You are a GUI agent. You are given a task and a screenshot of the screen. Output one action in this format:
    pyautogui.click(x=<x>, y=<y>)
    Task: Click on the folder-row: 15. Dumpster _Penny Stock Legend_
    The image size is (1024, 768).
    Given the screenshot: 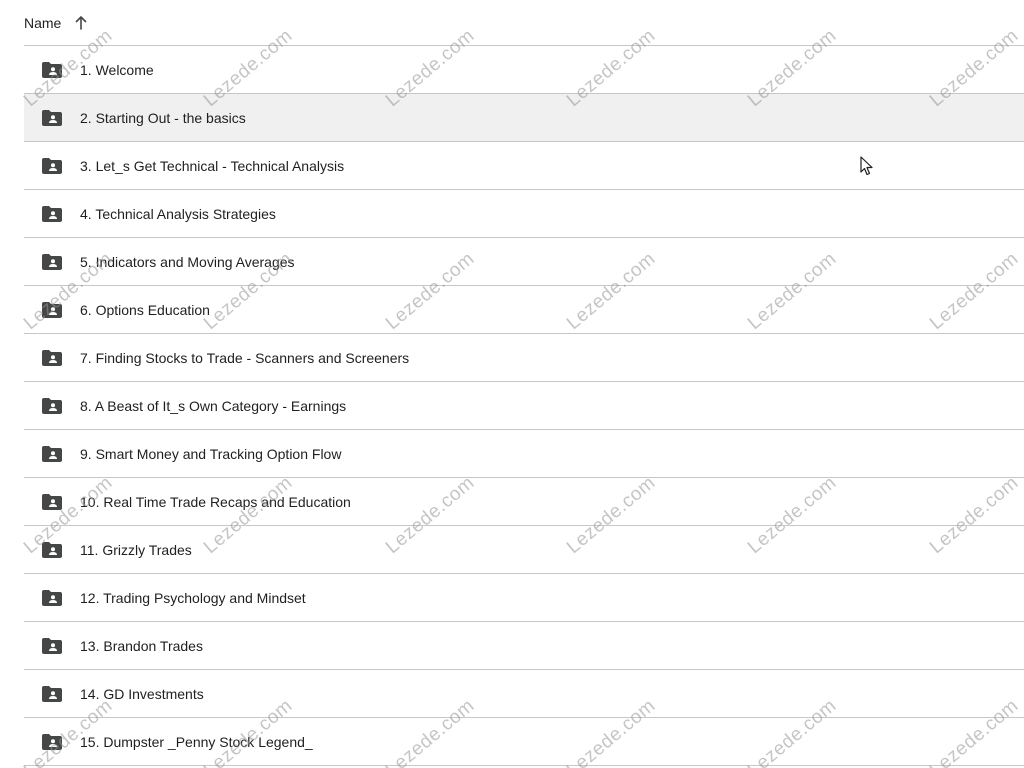 What is the action you would take?
    pyautogui.click(x=524, y=742)
    